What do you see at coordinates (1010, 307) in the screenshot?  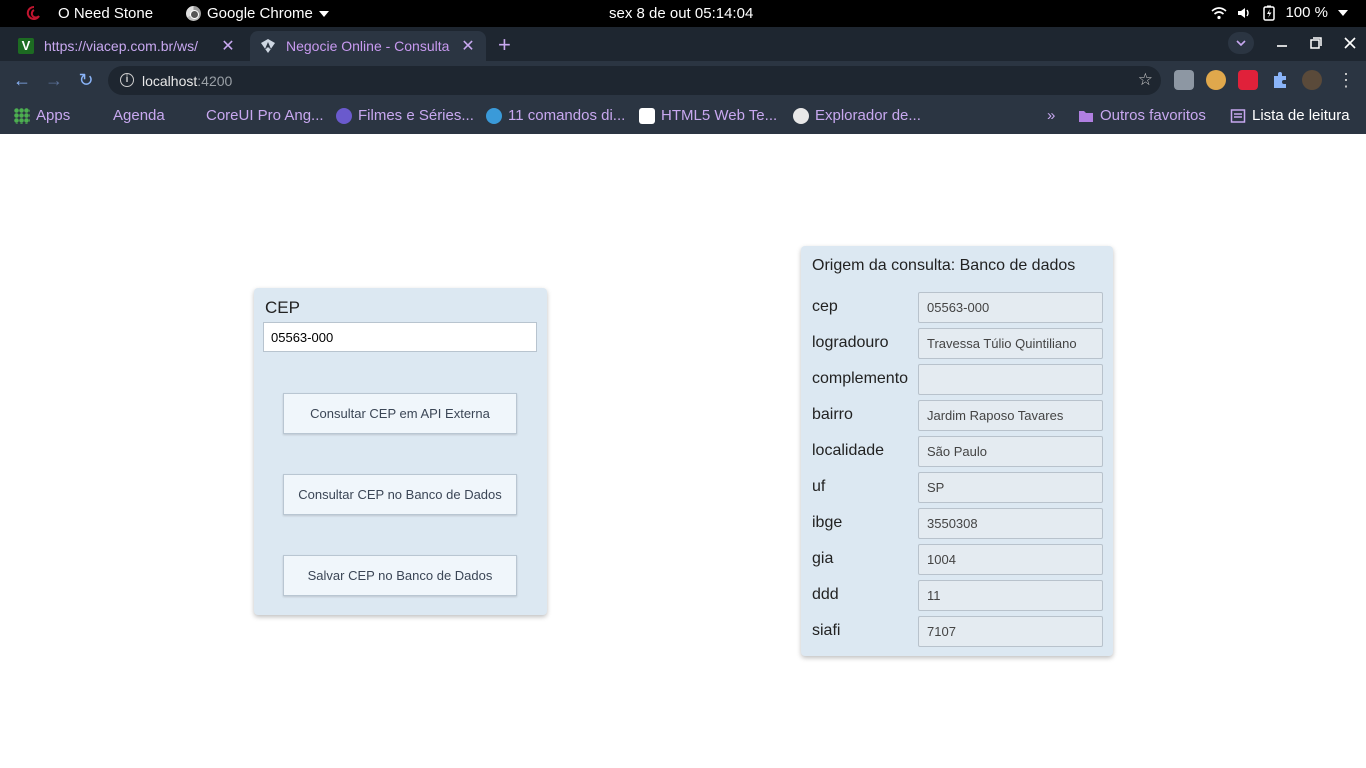 I see `field-value: 05563-000` at bounding box center [1010, 307].